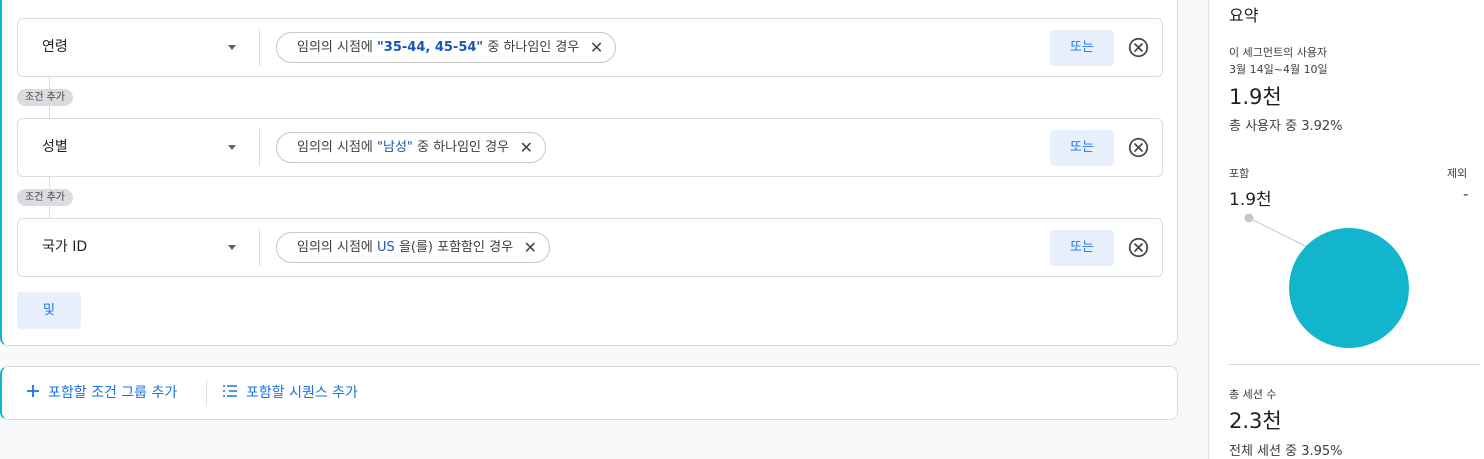 This screenshot has height=459, width=1484. I want to click on chip-value: "남성", so click(395, 147).